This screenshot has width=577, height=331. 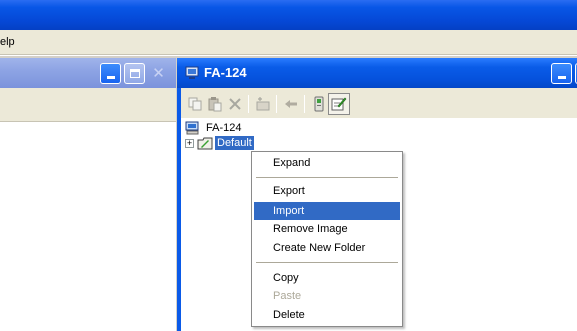 I want to click on tree-node-default: + Default, so click(x=219, y=143).